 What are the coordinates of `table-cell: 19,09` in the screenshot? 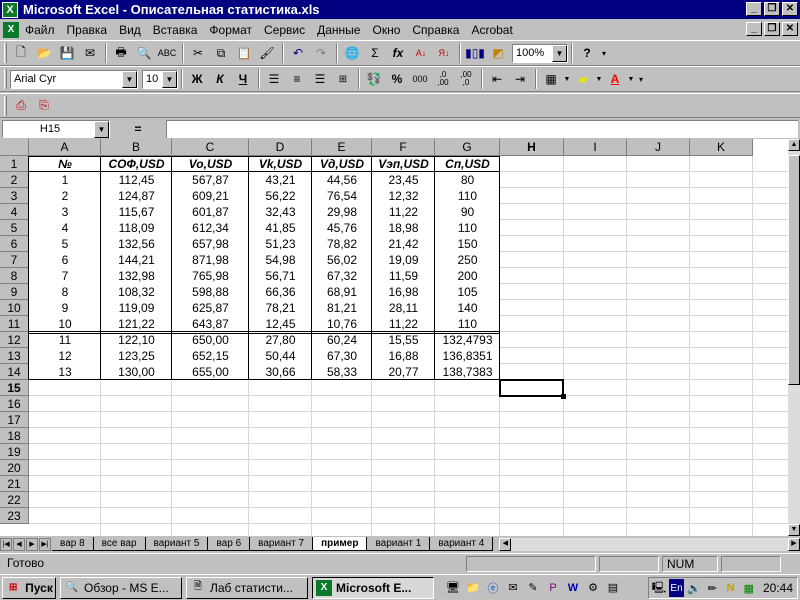 It's located at (403, 260).